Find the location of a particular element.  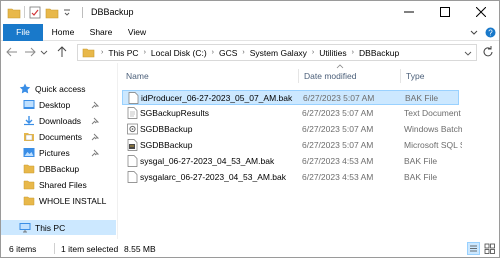

help-icon: ? is located at coordinates (490, 32).